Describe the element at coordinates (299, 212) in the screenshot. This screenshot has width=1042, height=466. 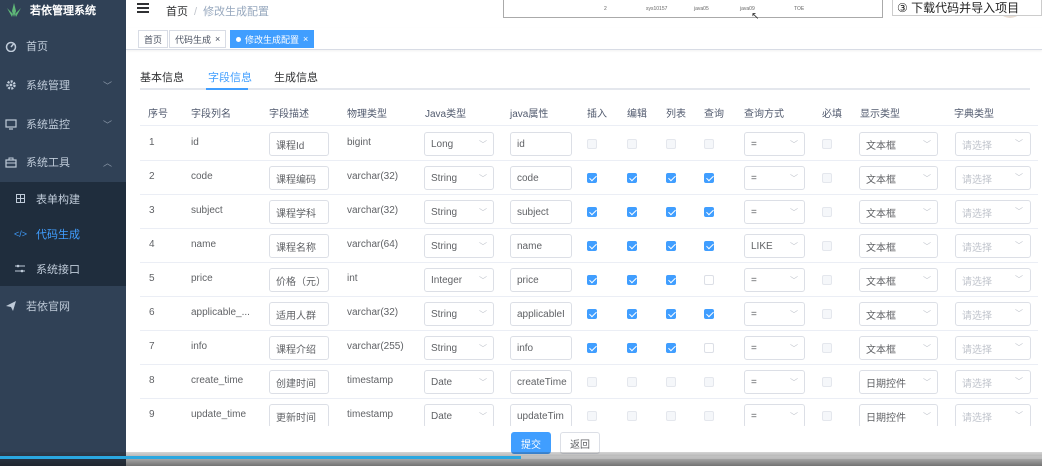
I see `field-description-input: 课程学科` at that location.